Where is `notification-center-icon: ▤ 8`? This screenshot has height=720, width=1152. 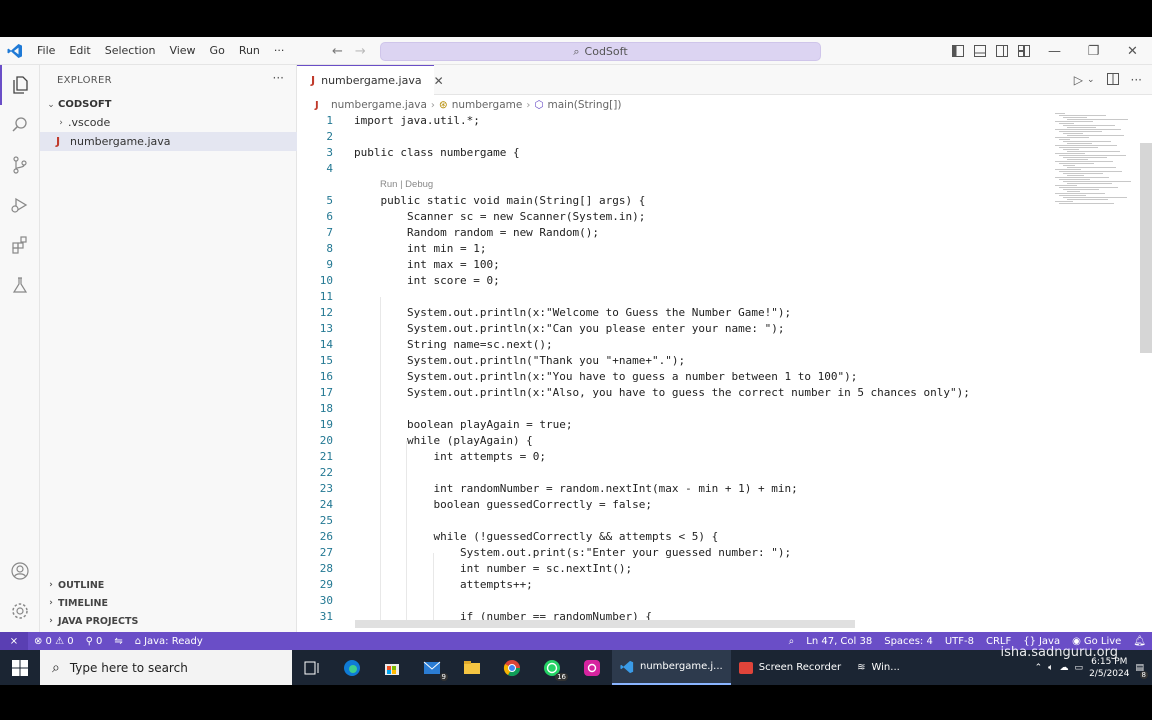 notification-center-icon: ▤ 8 is located at coordinates (1141, 671).